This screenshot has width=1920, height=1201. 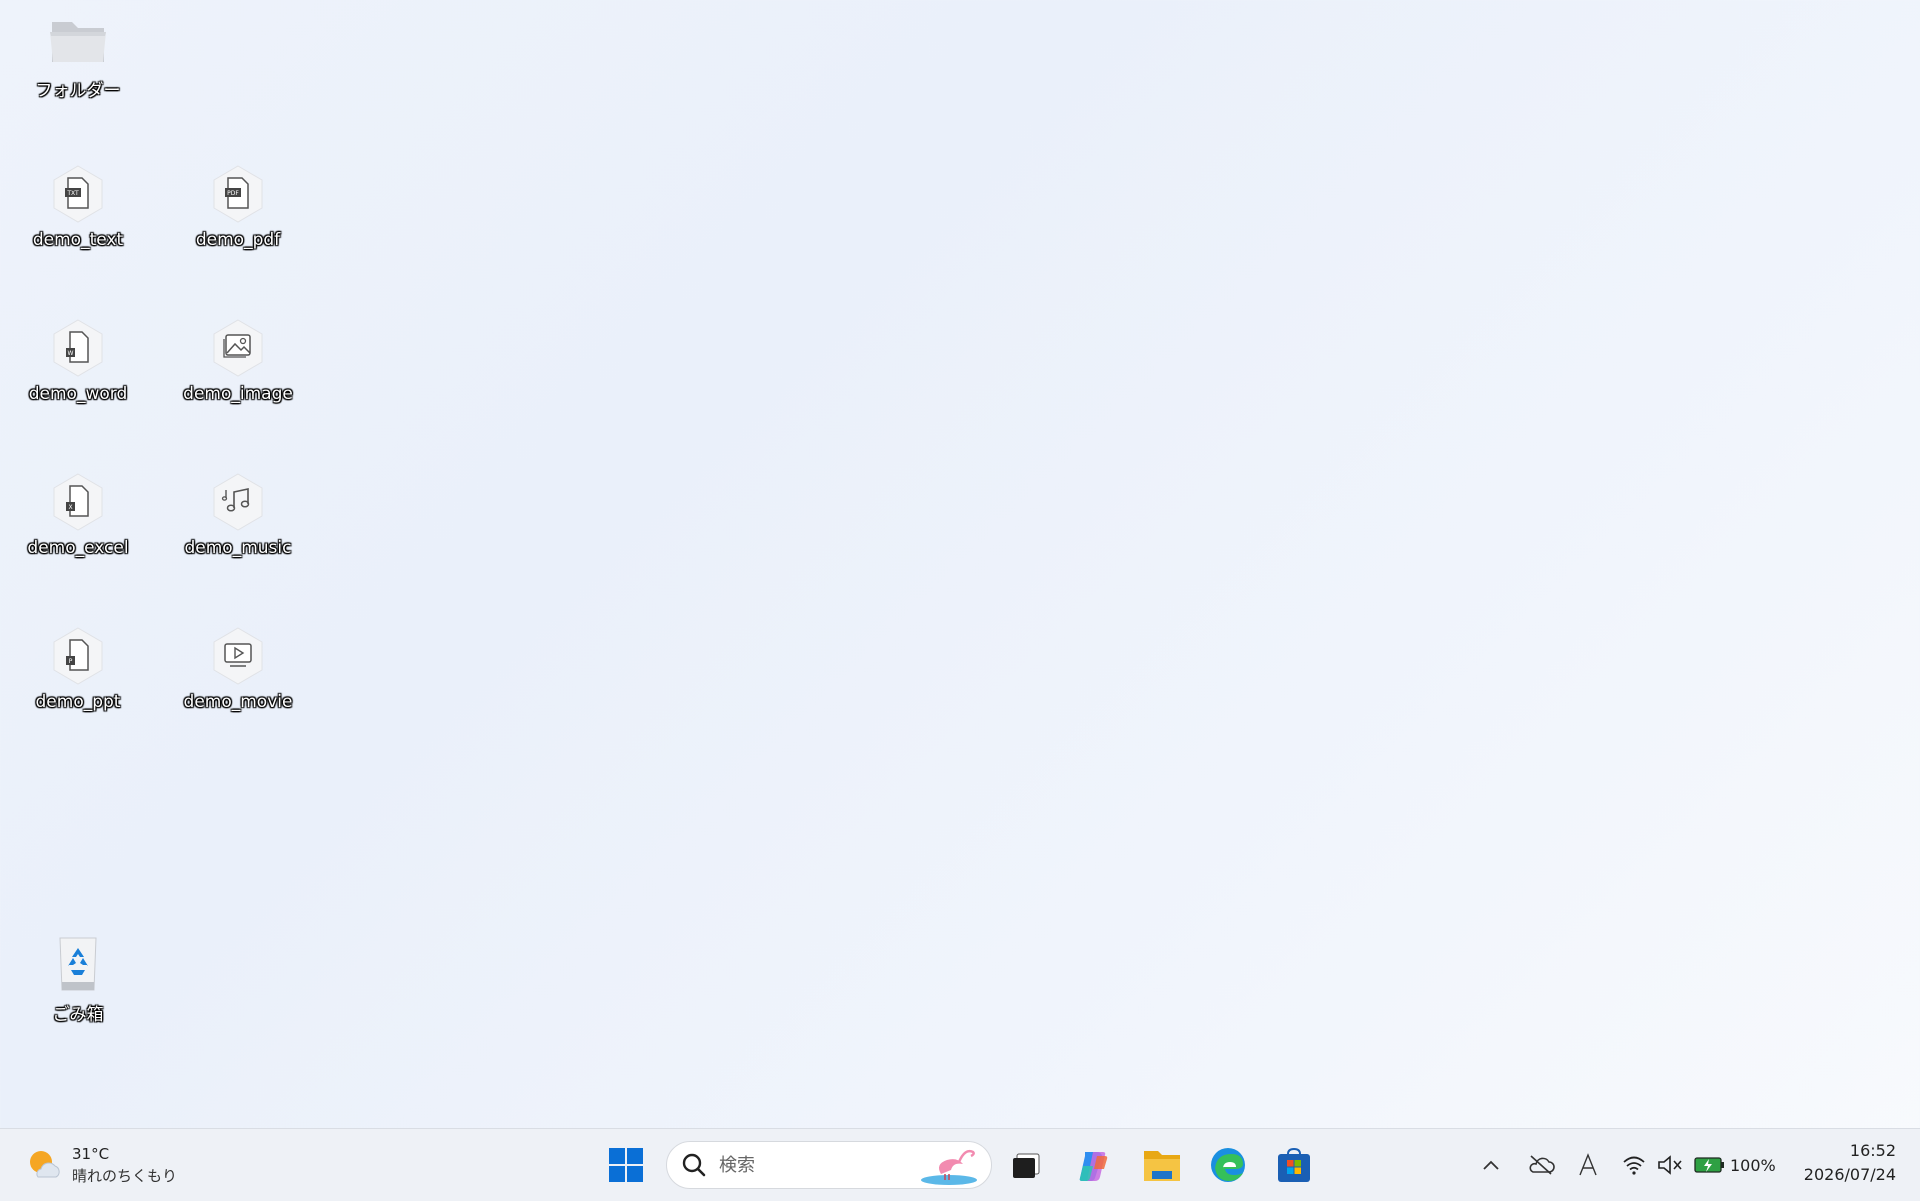 What do you see at coordinates (238, 394) in the screenshot?
I see `desktop-icon-label: demo_image` at bounding box center [238, 394].